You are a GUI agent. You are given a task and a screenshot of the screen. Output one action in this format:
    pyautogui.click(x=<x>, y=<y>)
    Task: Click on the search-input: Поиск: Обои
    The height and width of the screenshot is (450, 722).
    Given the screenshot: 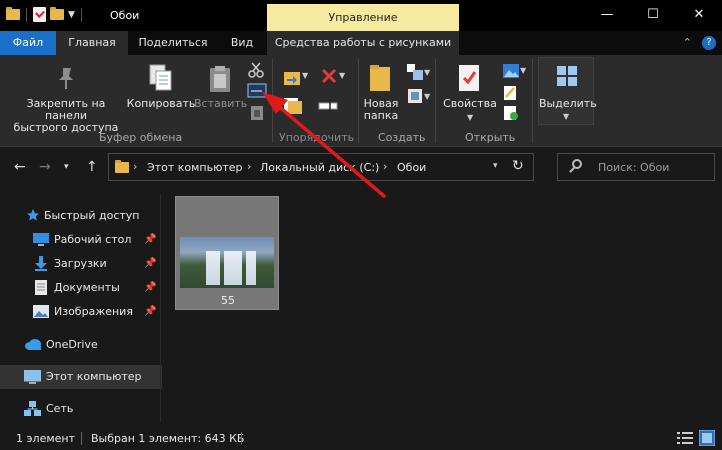 What is the action you would take?
    pyautogui.click(x=633, y=167)
    